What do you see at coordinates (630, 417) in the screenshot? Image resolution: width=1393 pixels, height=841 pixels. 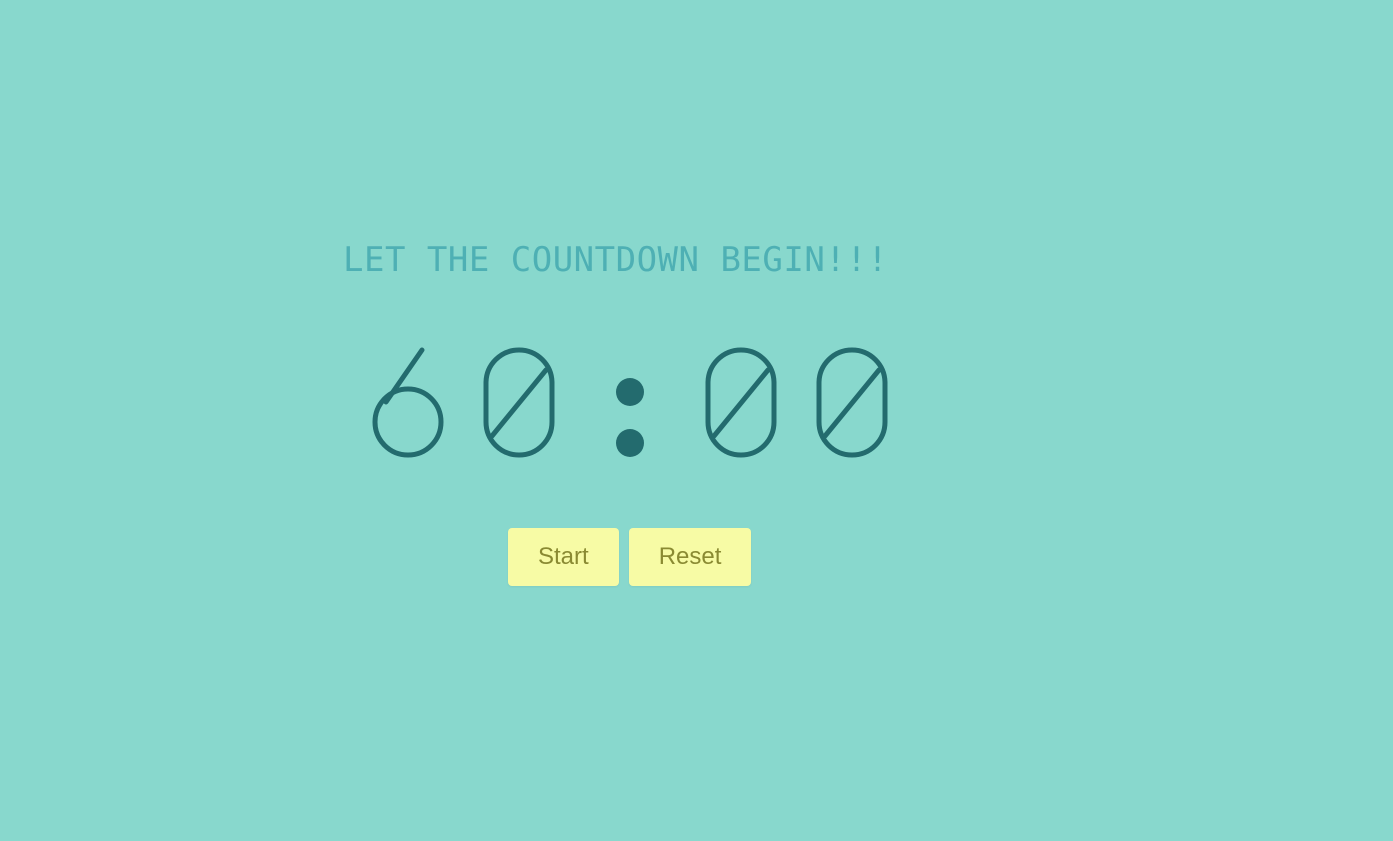 I see `timer-colon` at bounding box center [630, 417].